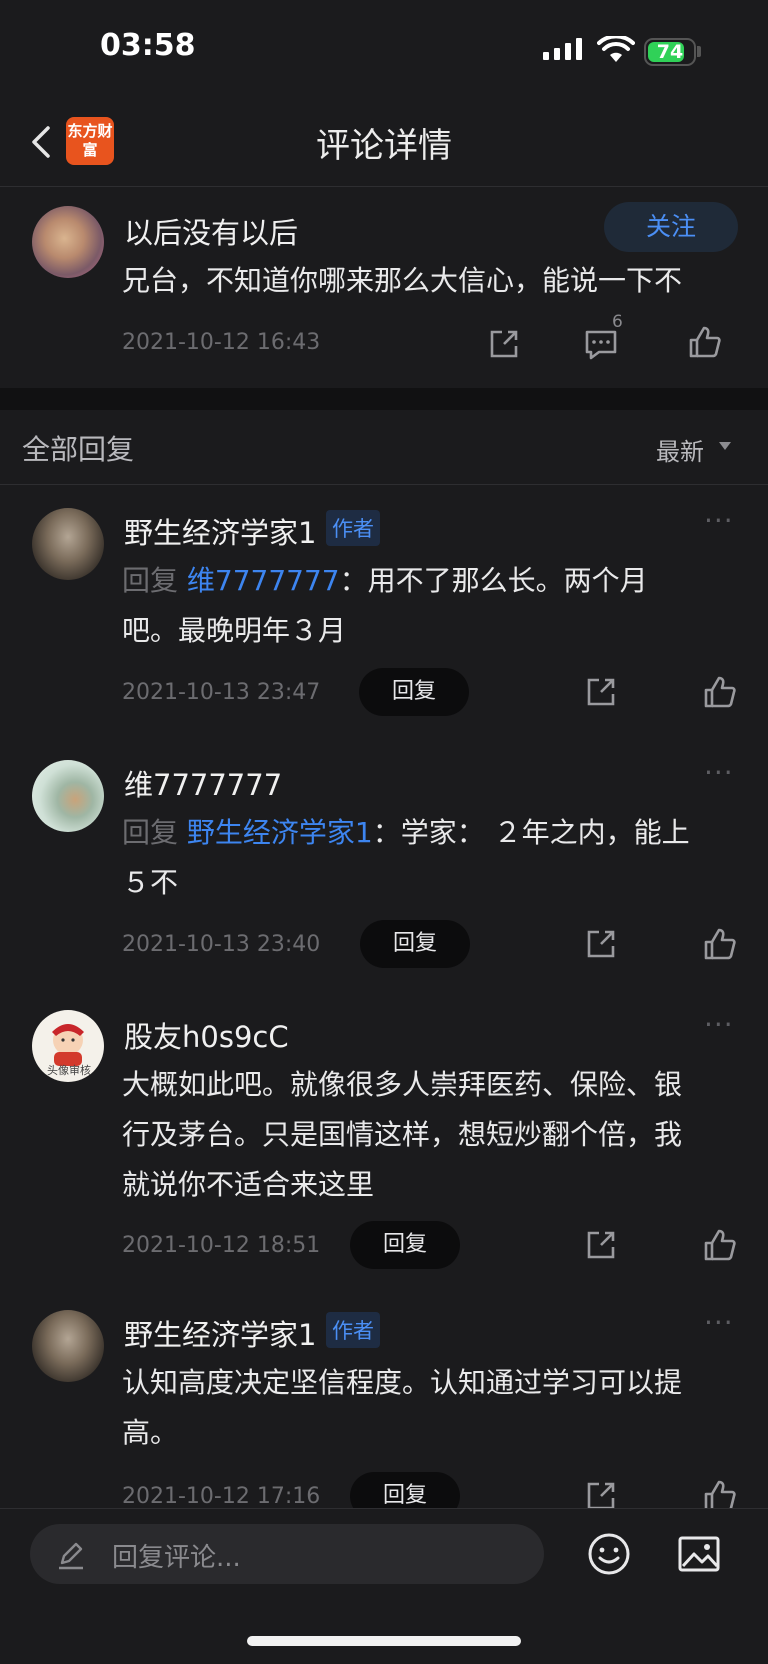 This screenshot has width=768, height=1664. What do you see at coordinates (699, 1554) in the screenshot?
I see `image-icon` at bounding box center [699, 1554].